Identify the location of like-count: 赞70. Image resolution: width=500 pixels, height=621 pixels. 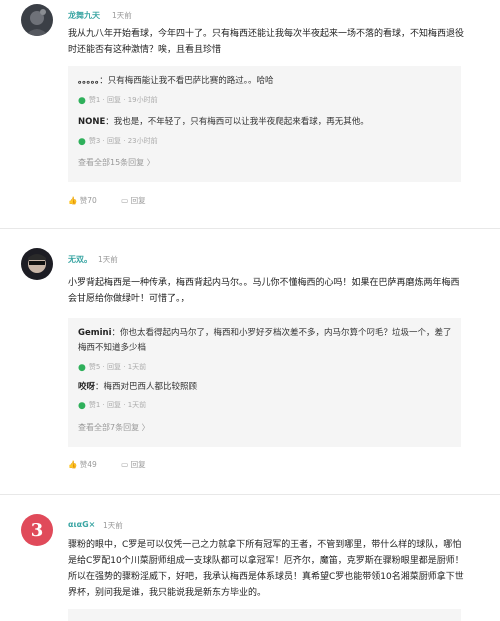
(88, 200).